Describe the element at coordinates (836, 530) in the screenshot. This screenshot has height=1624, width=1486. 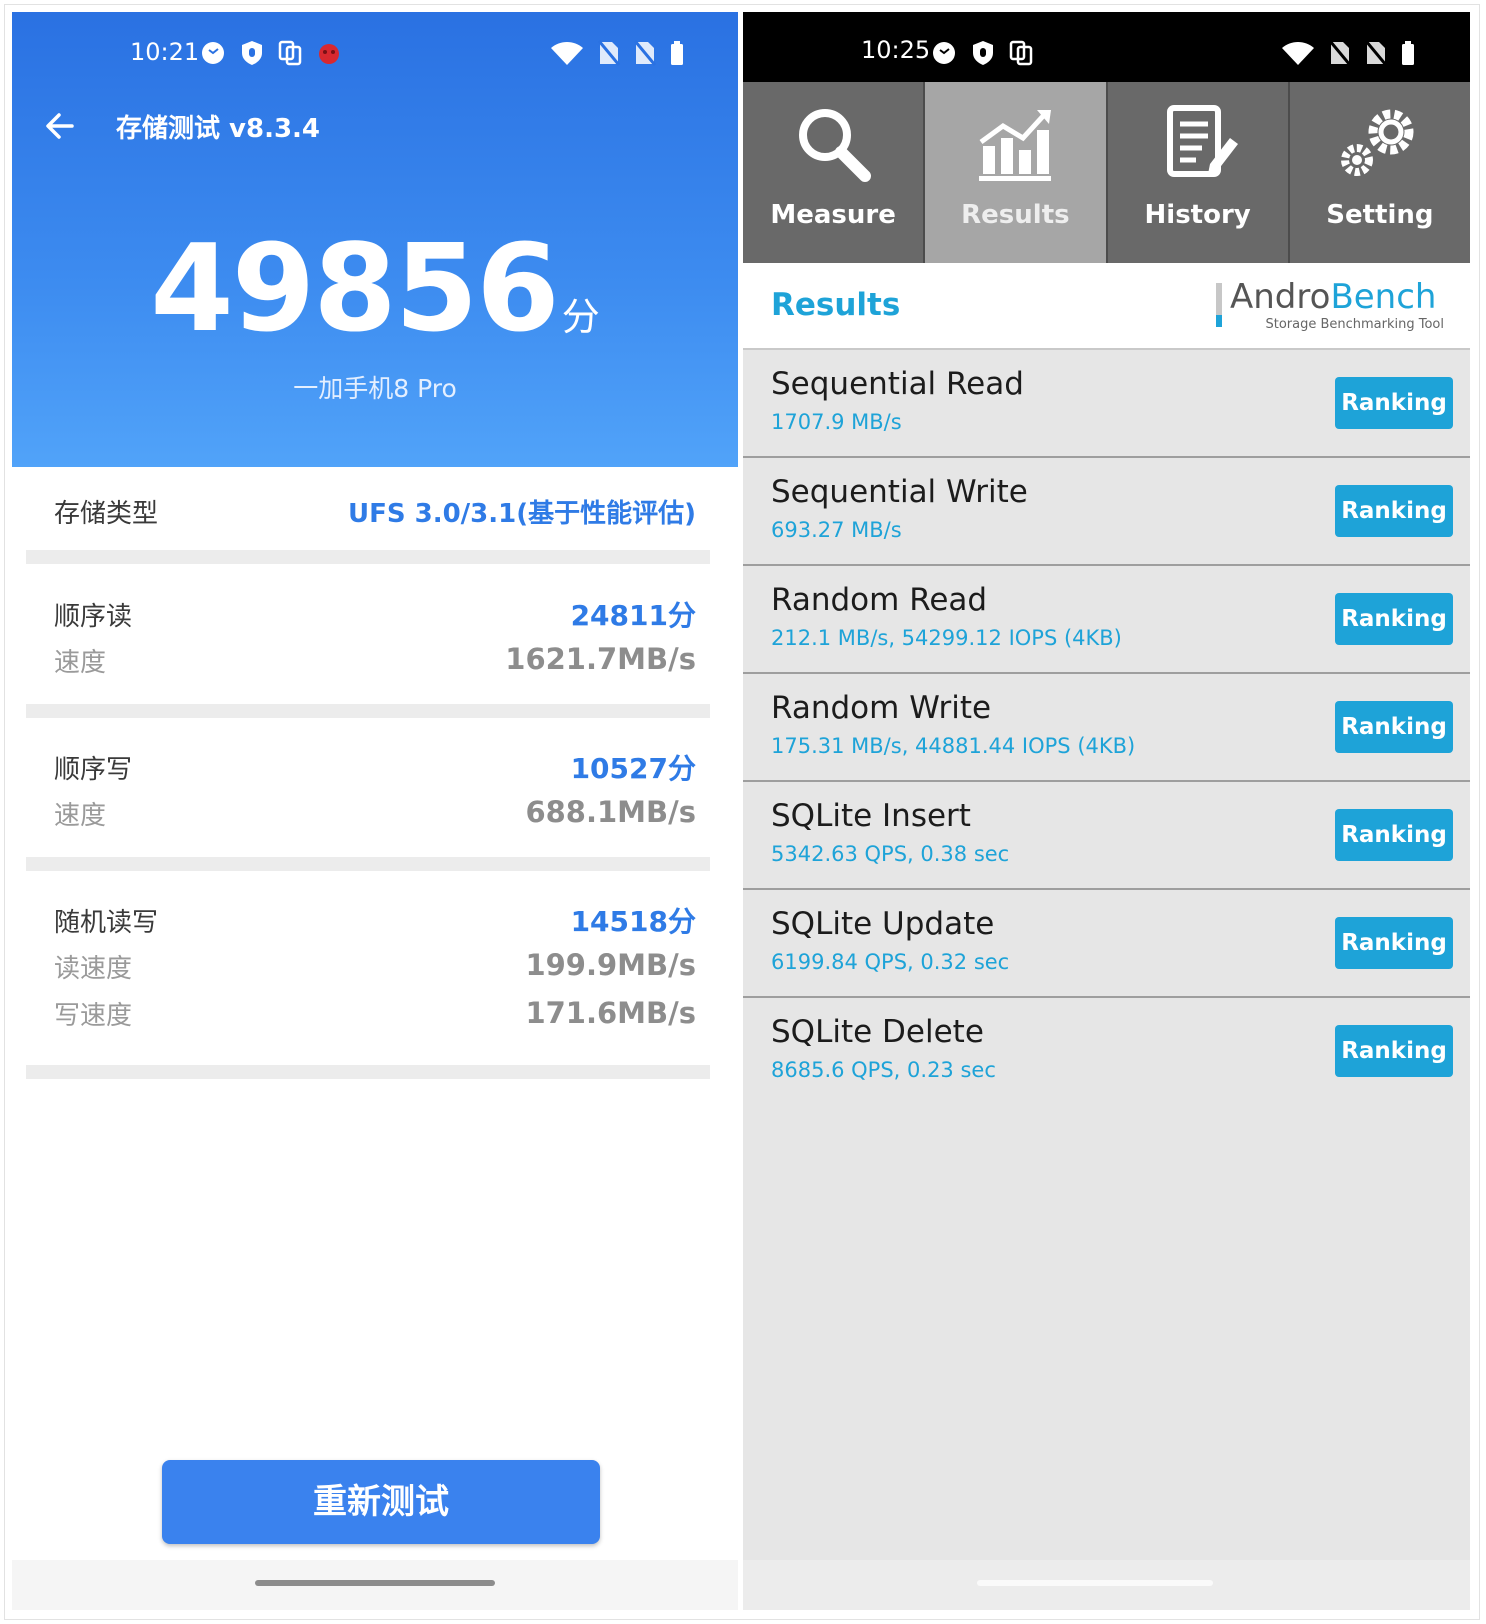
I see `result-value: 693.27 MB/s` at that location.